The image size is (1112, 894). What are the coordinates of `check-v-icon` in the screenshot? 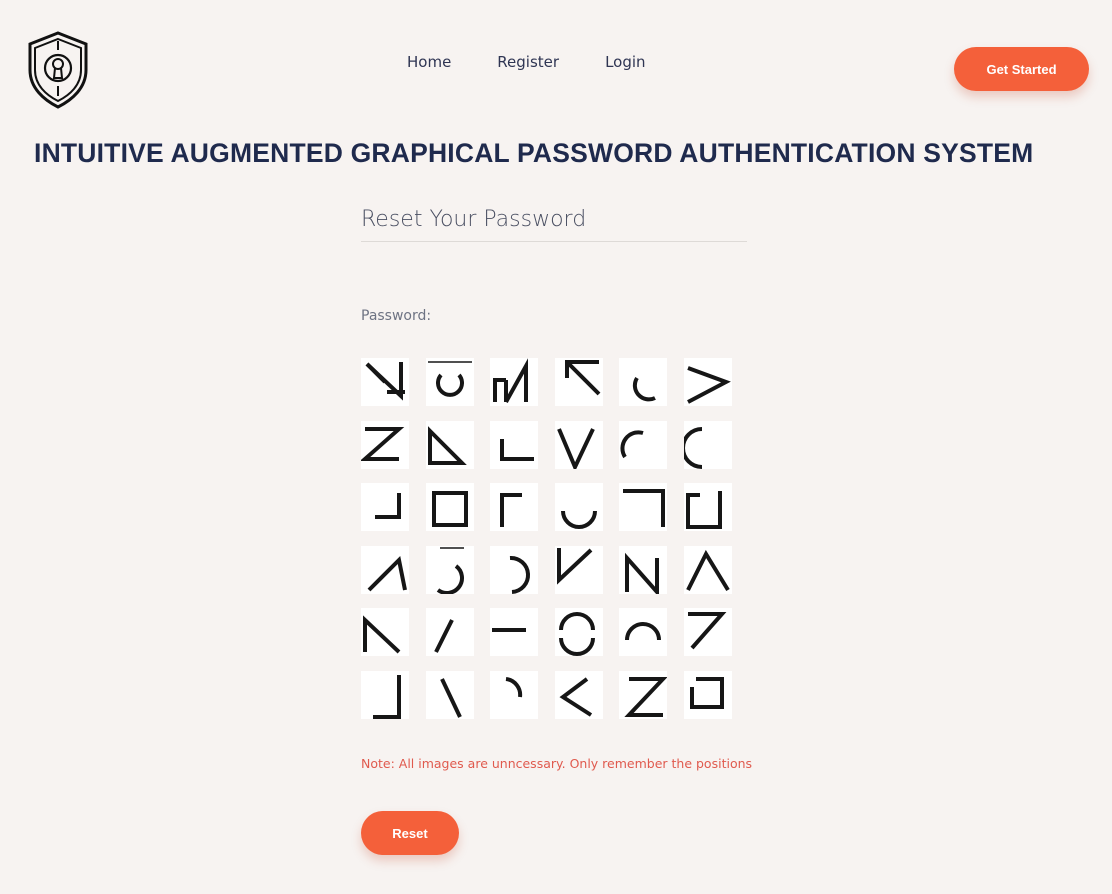 It's located at (574, 566).